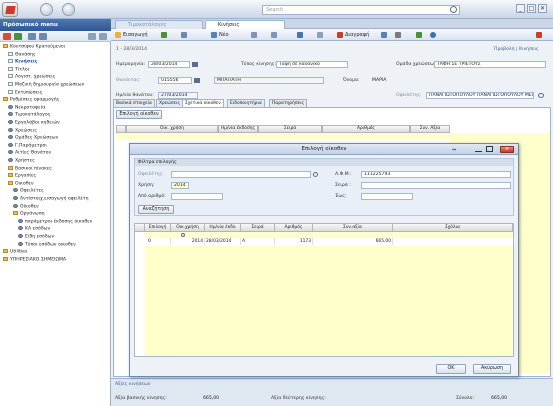 The width and height of the screenshot is (553, 406). What do you see at coordinates (156, 209) in the screenshot?
I see `search-button: Αναζήτηση` at bounding box center [156, 209].